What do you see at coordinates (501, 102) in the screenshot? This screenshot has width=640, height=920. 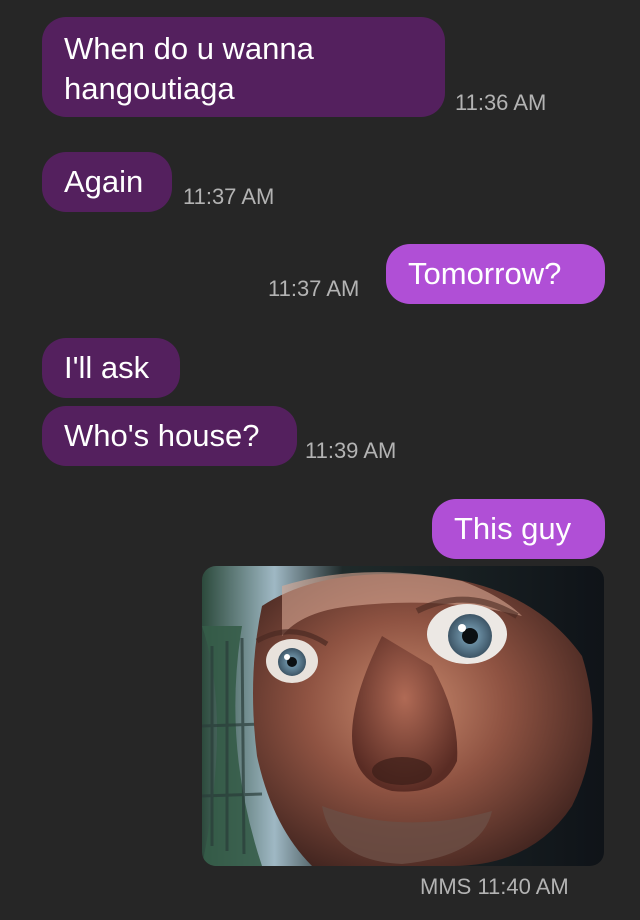 I see `message-timestamp: 11:36 AM` at bounding box center [501, 102].